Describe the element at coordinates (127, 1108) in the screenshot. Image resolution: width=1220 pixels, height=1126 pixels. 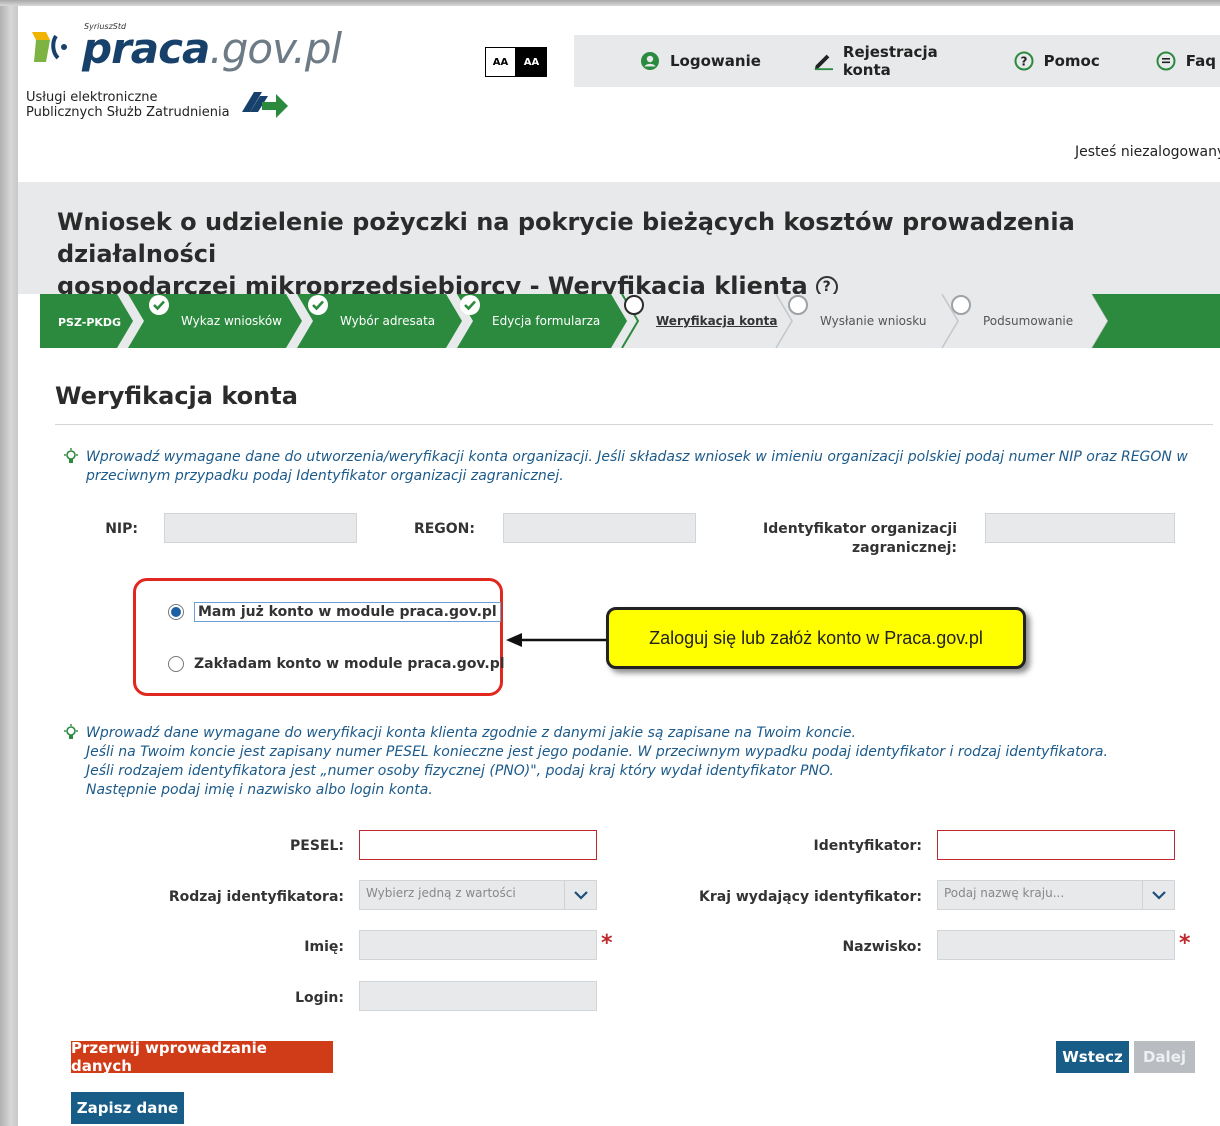
I see `save-button: Zapisz dane` at that location.